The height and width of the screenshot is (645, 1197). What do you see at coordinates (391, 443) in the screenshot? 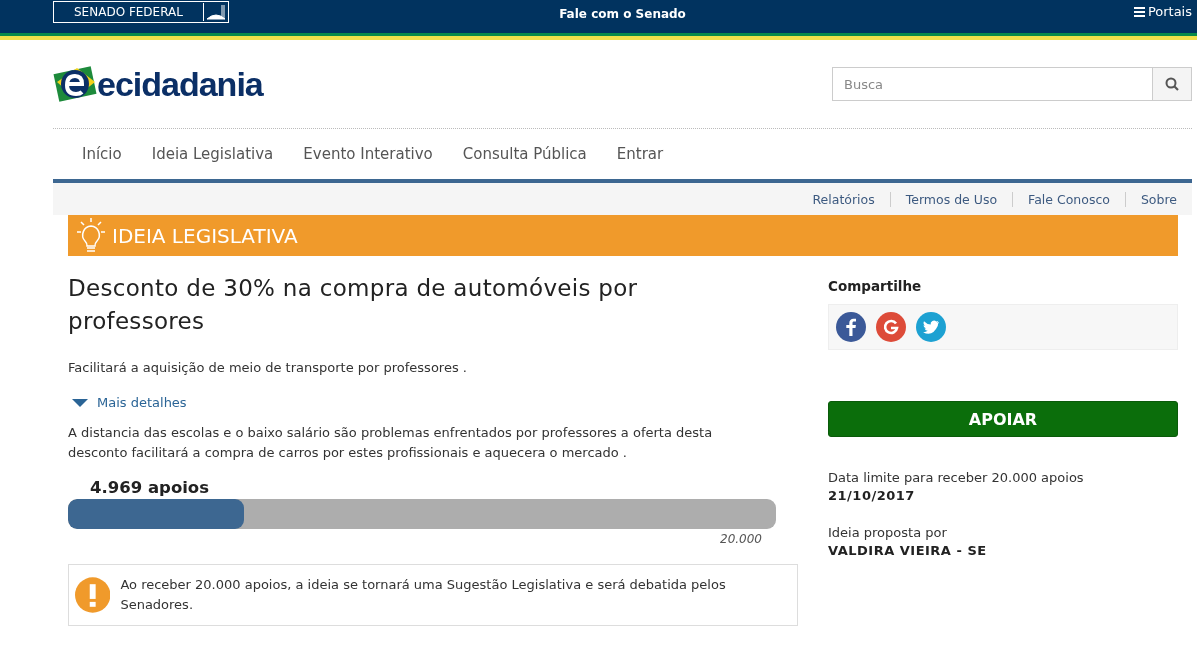
I see `idea-details: A distancia das escolas e o baixo salário são problemas enfrentados por professores a oferta desta desconto facilitará a compra de carros por estes profissionais e aquecera o mercado .` at bounding box center [391, 443].